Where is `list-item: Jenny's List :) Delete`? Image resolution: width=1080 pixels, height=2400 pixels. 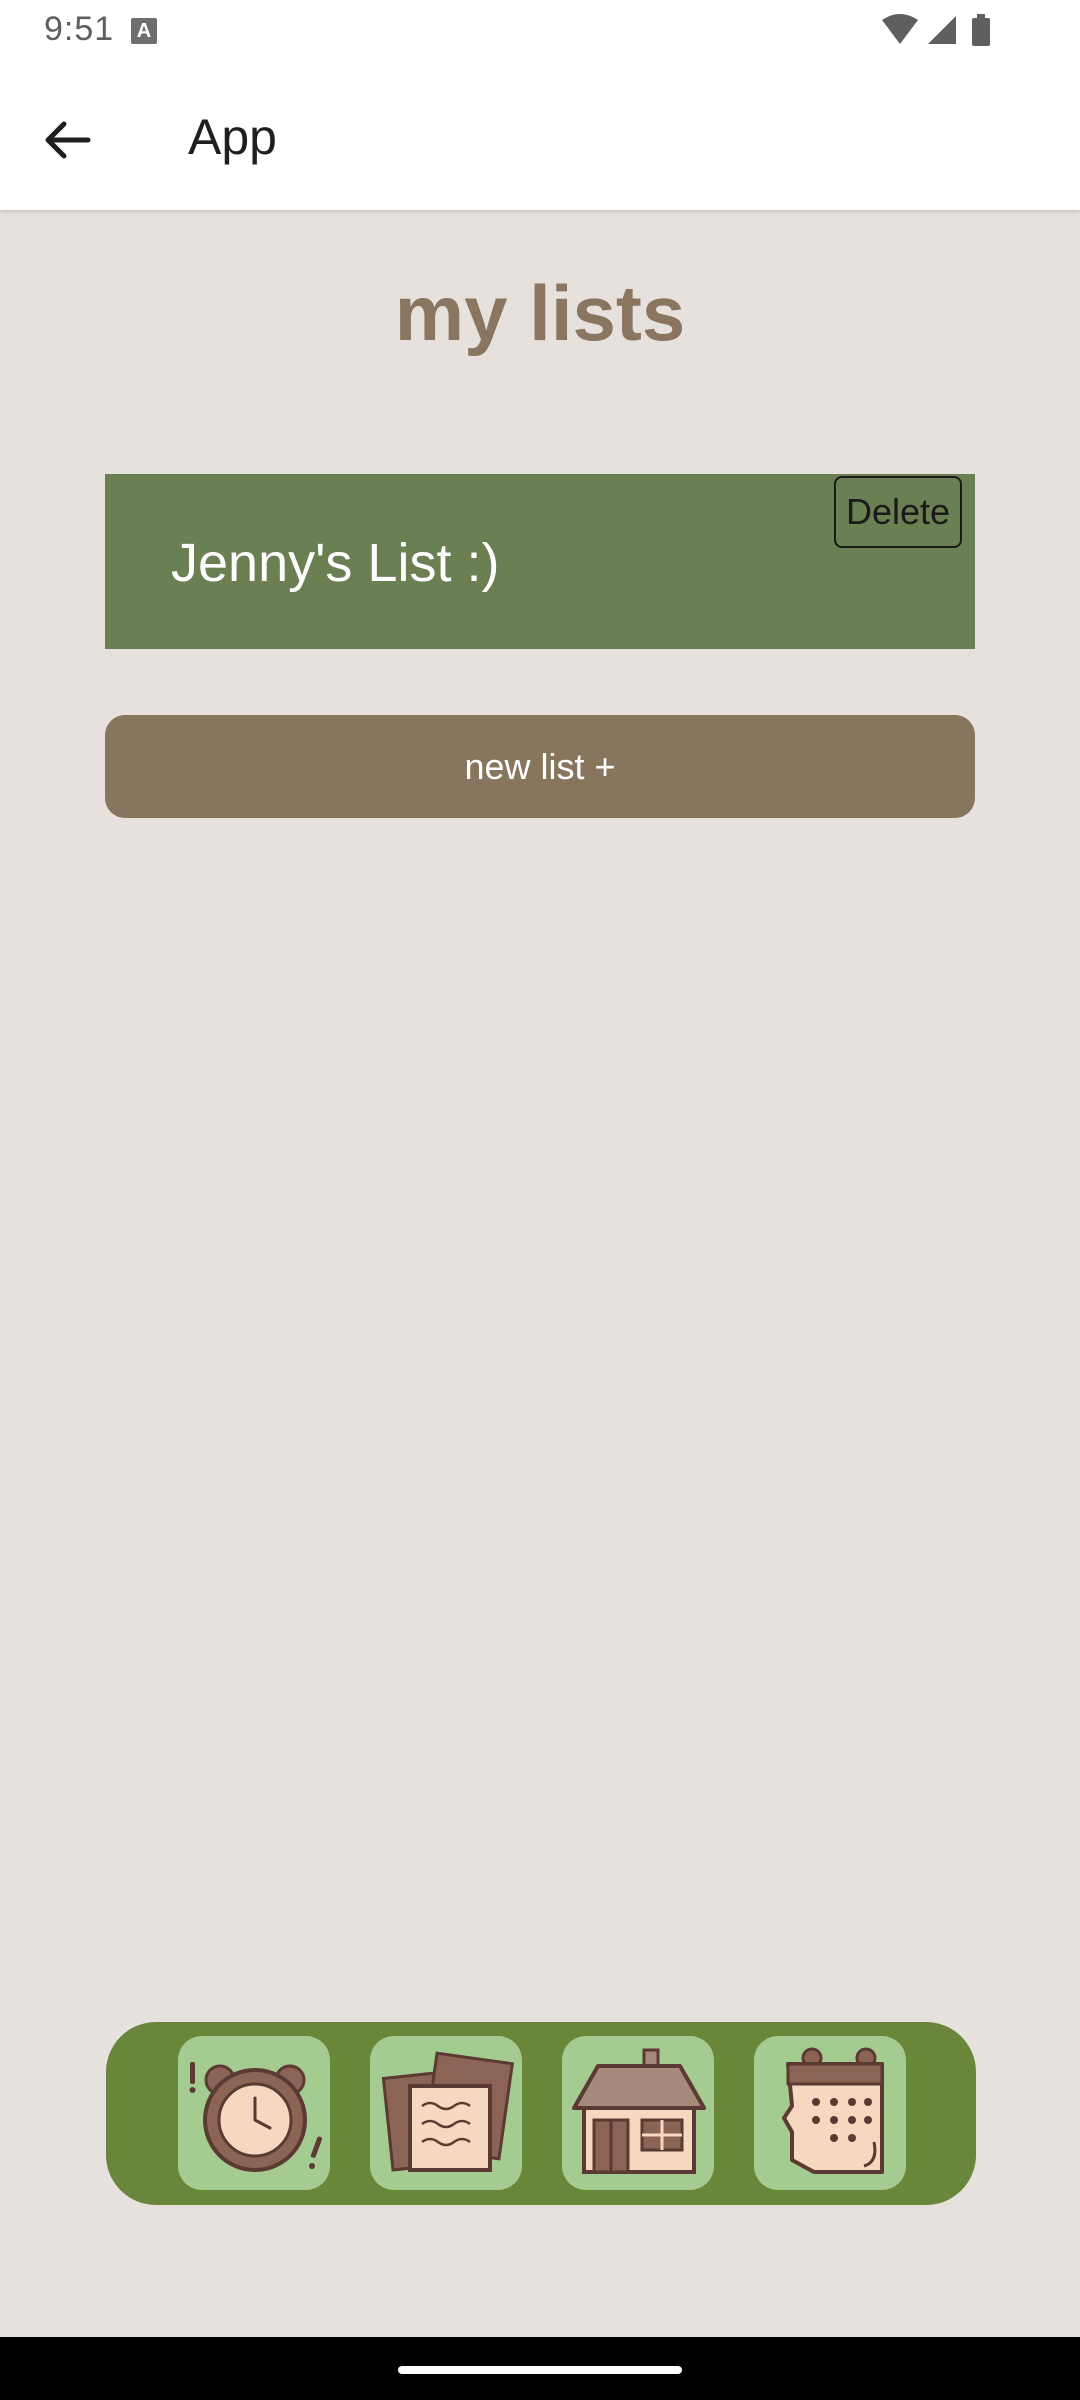 list-item: Jenny's List :) Delete is located at coordinates (540, 561).